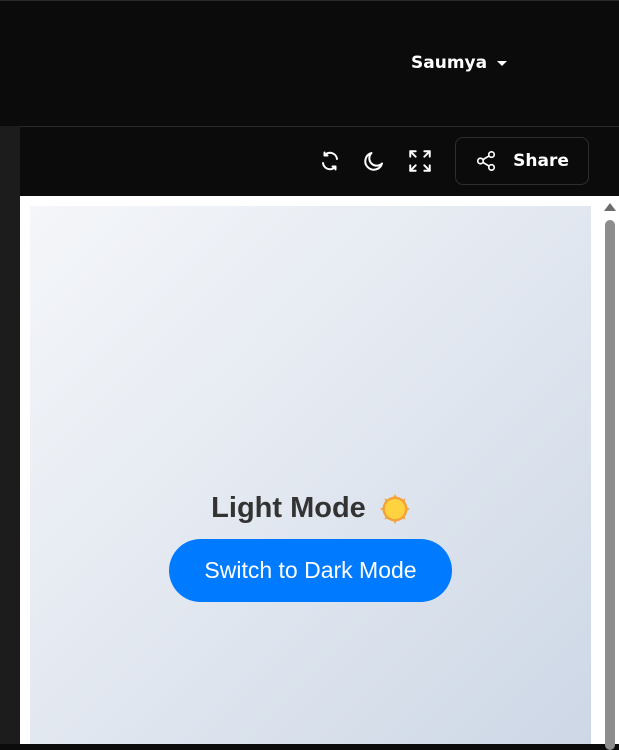  What do you see at coordinates (394, 508) in the screenshot?
I see `sun-icon` at bounding box center [394, 508].